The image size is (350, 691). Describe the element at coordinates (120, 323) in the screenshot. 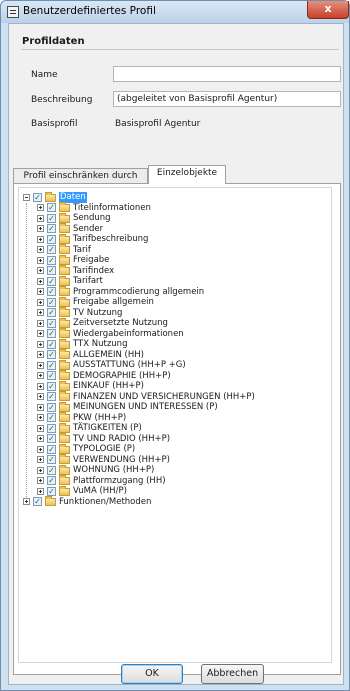

I see `tree-node-label: Zeitversetzte Nutzung` at that location.